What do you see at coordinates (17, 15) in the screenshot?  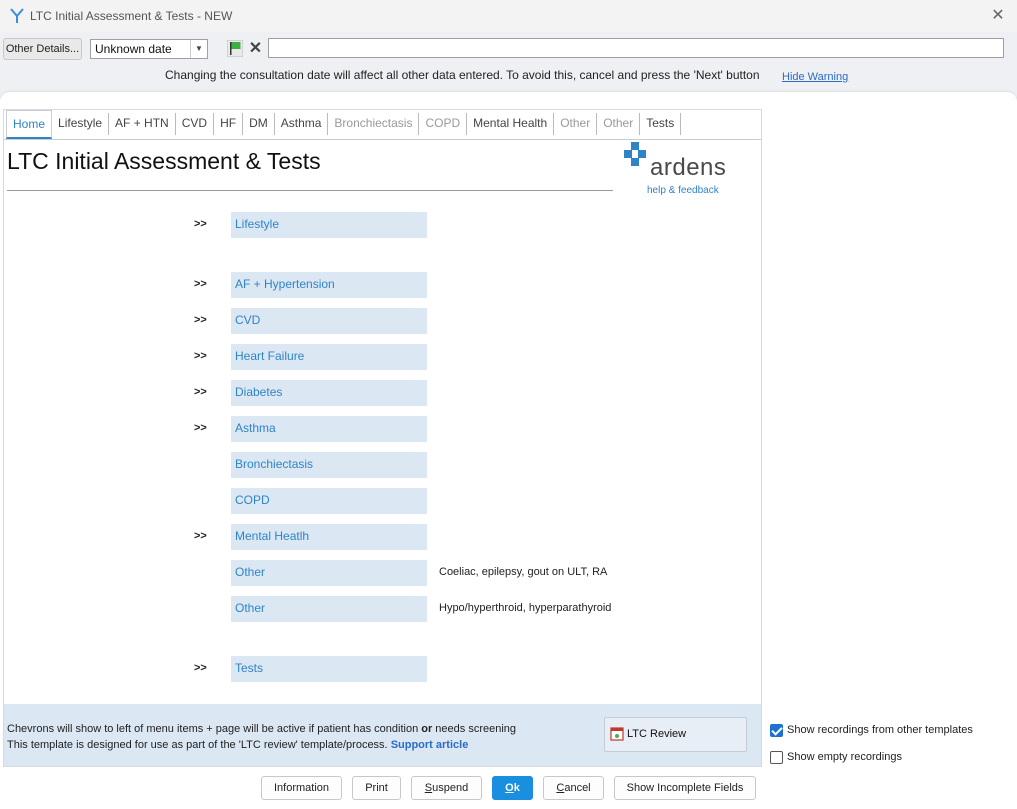 I see `app-logo-icon` at bounding box center [17, 15].